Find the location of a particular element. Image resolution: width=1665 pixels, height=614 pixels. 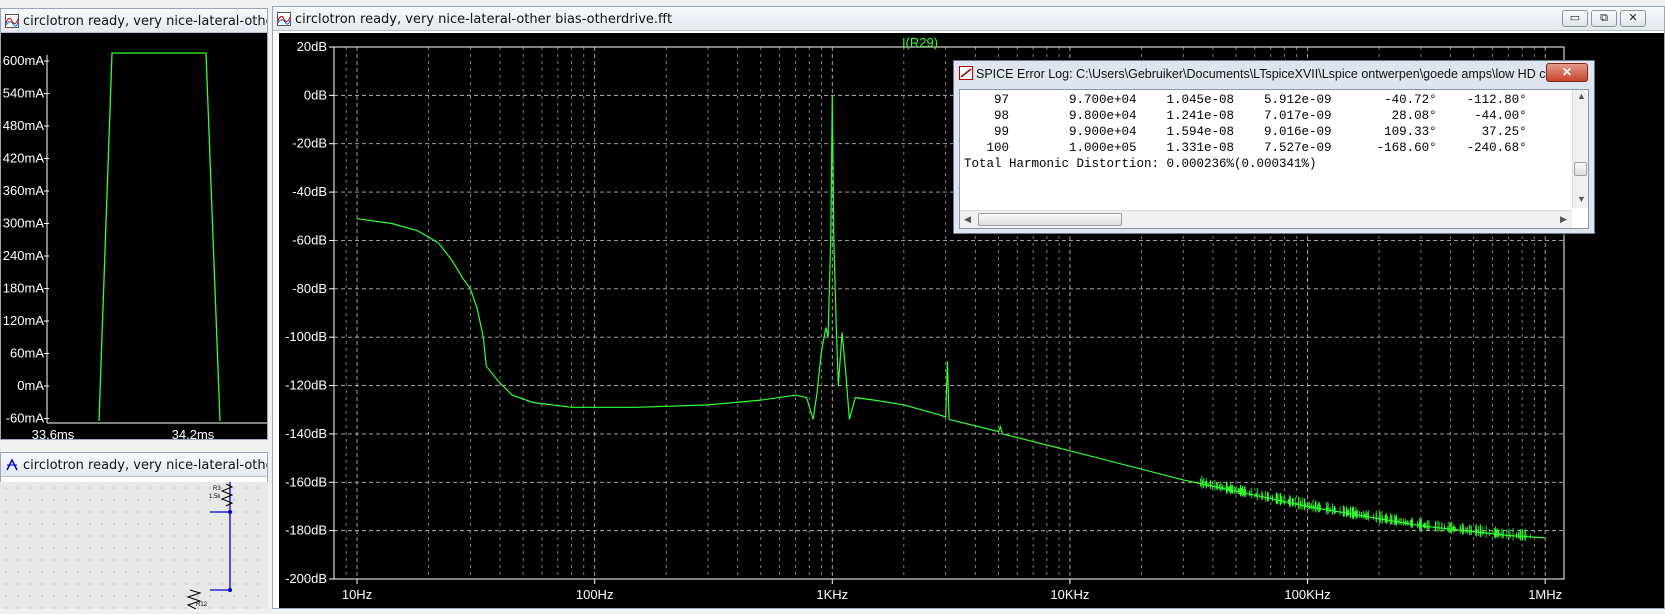

vertical-scroll-thumb is located at coordinates (1580, 169).